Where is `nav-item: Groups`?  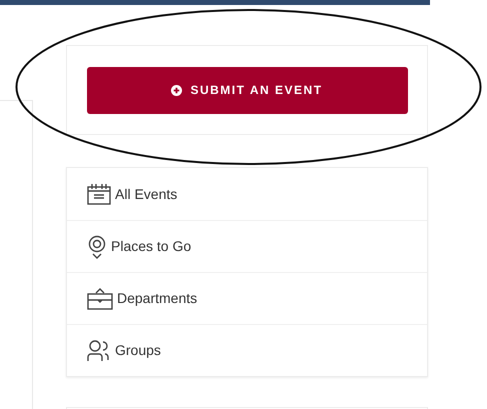 nav-item: Groups is located at coordinates (247, 350).